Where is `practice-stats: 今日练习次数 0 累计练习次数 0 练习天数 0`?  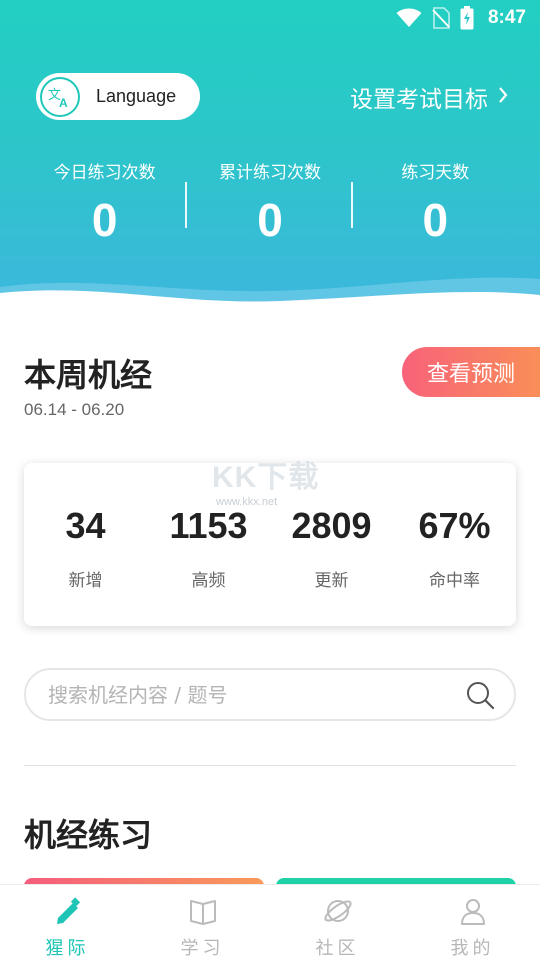
practice-stats: 今日练习次数 0 累计练习次数 0 练习天数 0 is located at coordinates (270, 202).